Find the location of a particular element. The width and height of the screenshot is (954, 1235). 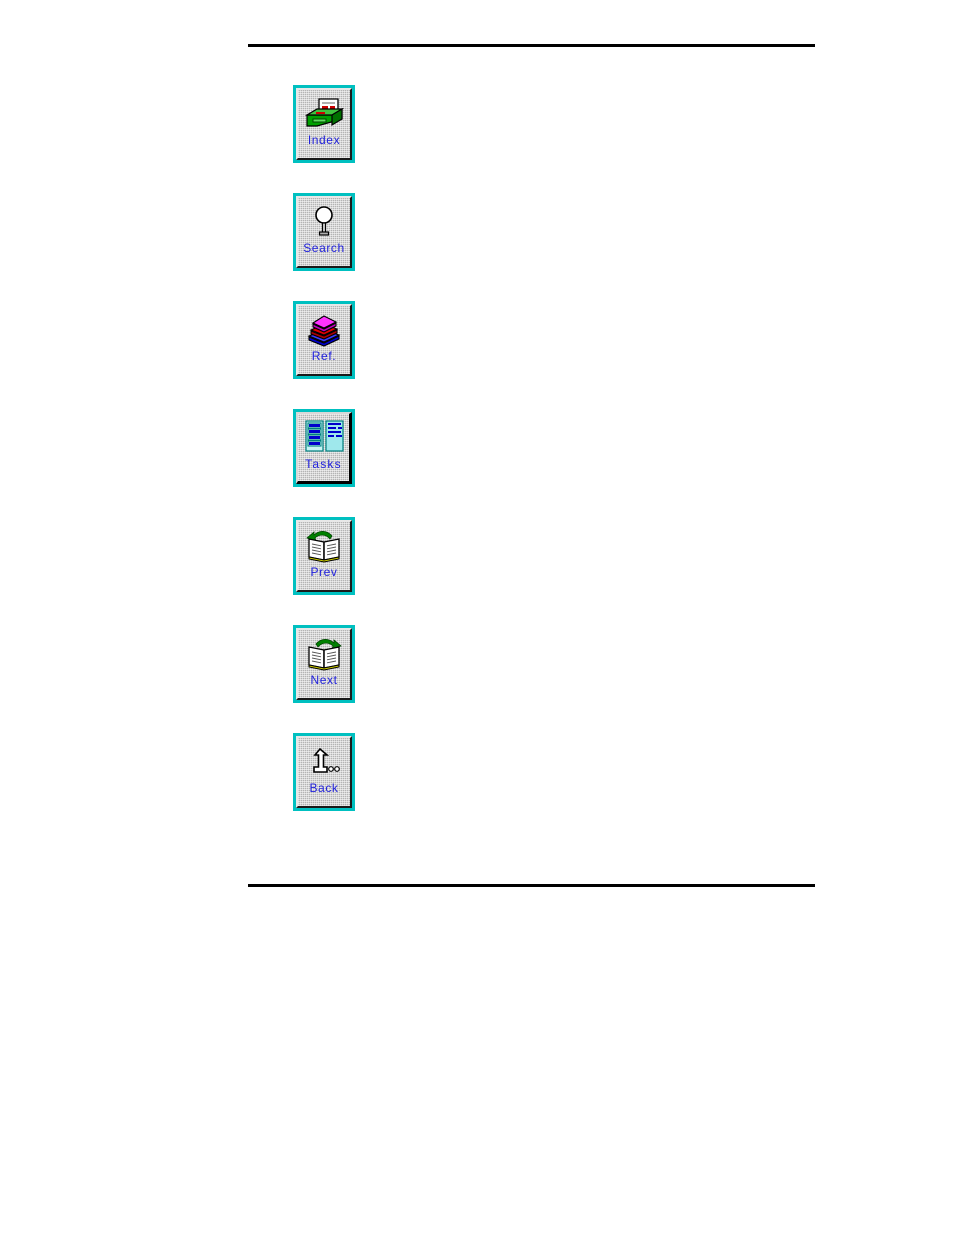

open-book-right-arrow-icon is located at coordinates (324, 654).